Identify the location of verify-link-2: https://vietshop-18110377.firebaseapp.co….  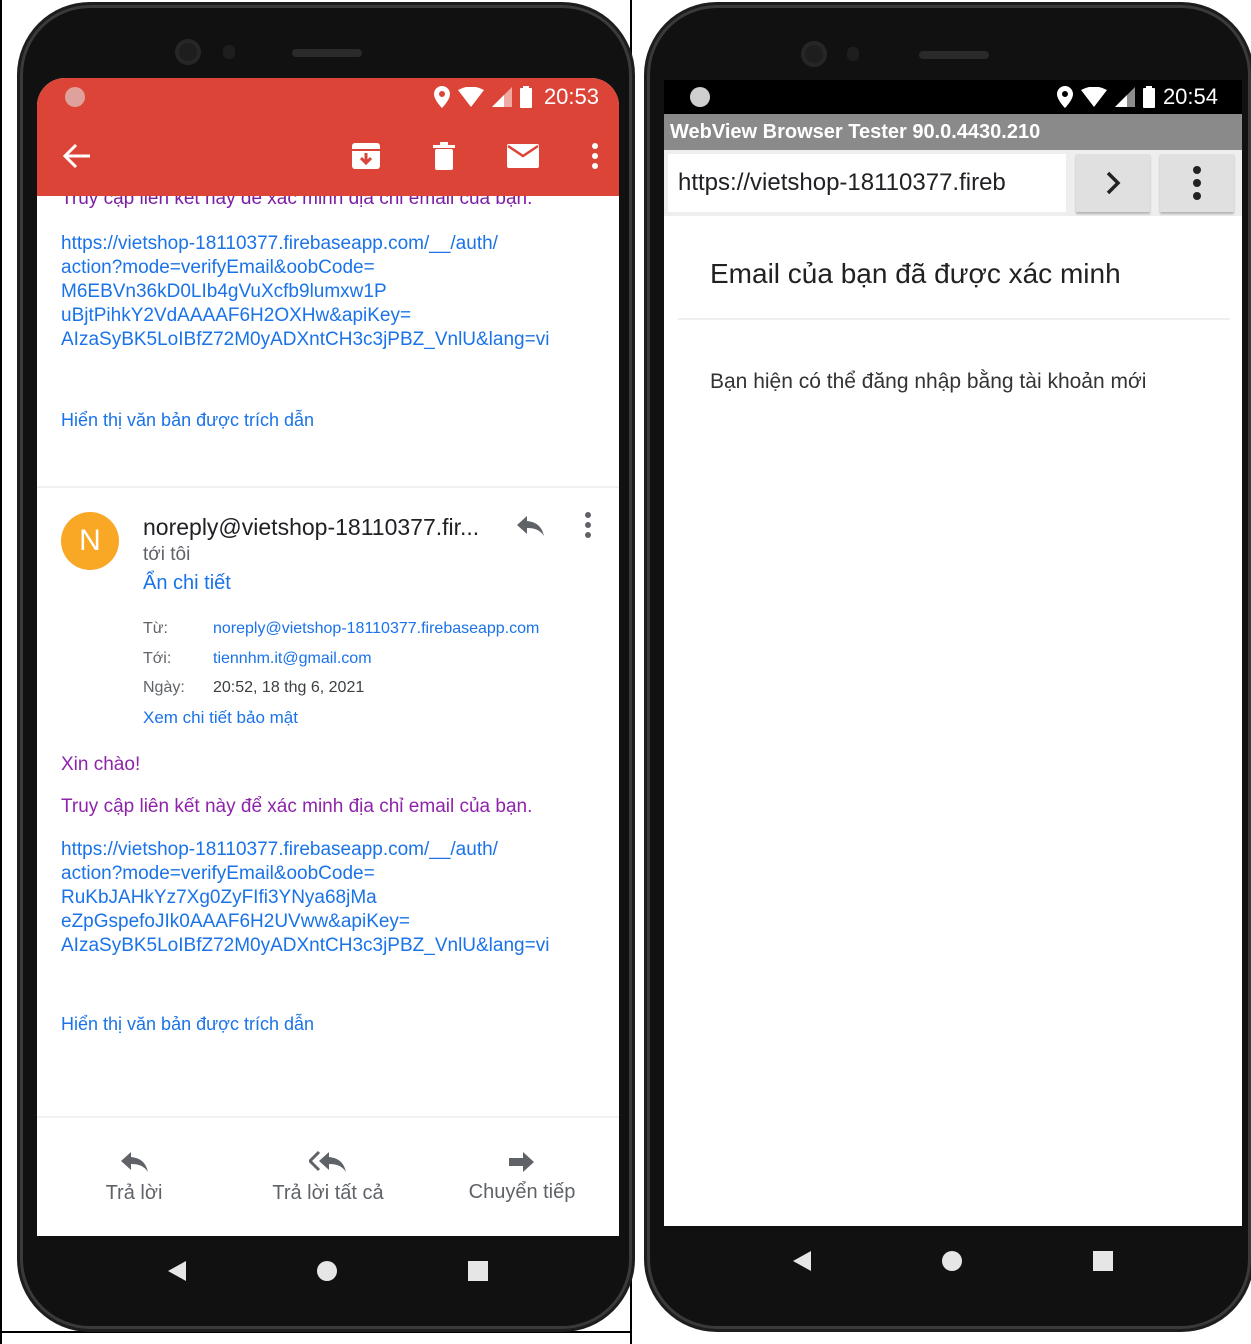
(305, 898).